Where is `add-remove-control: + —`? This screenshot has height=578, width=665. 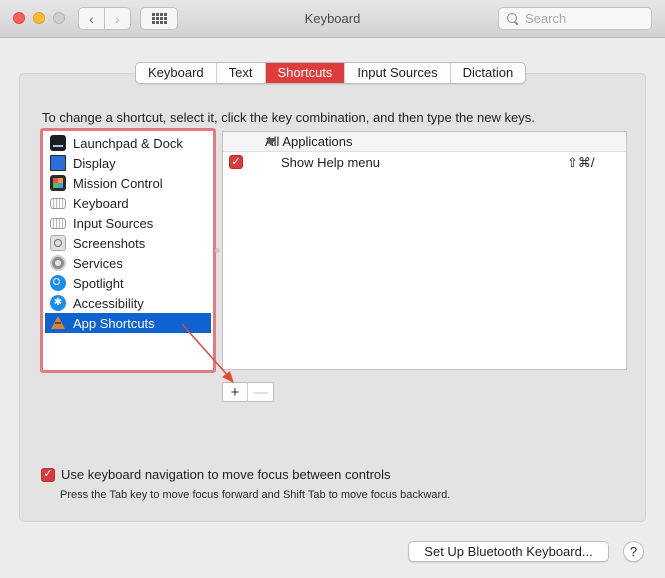 add-remove-control: + — is located at coordinates (248, 392).